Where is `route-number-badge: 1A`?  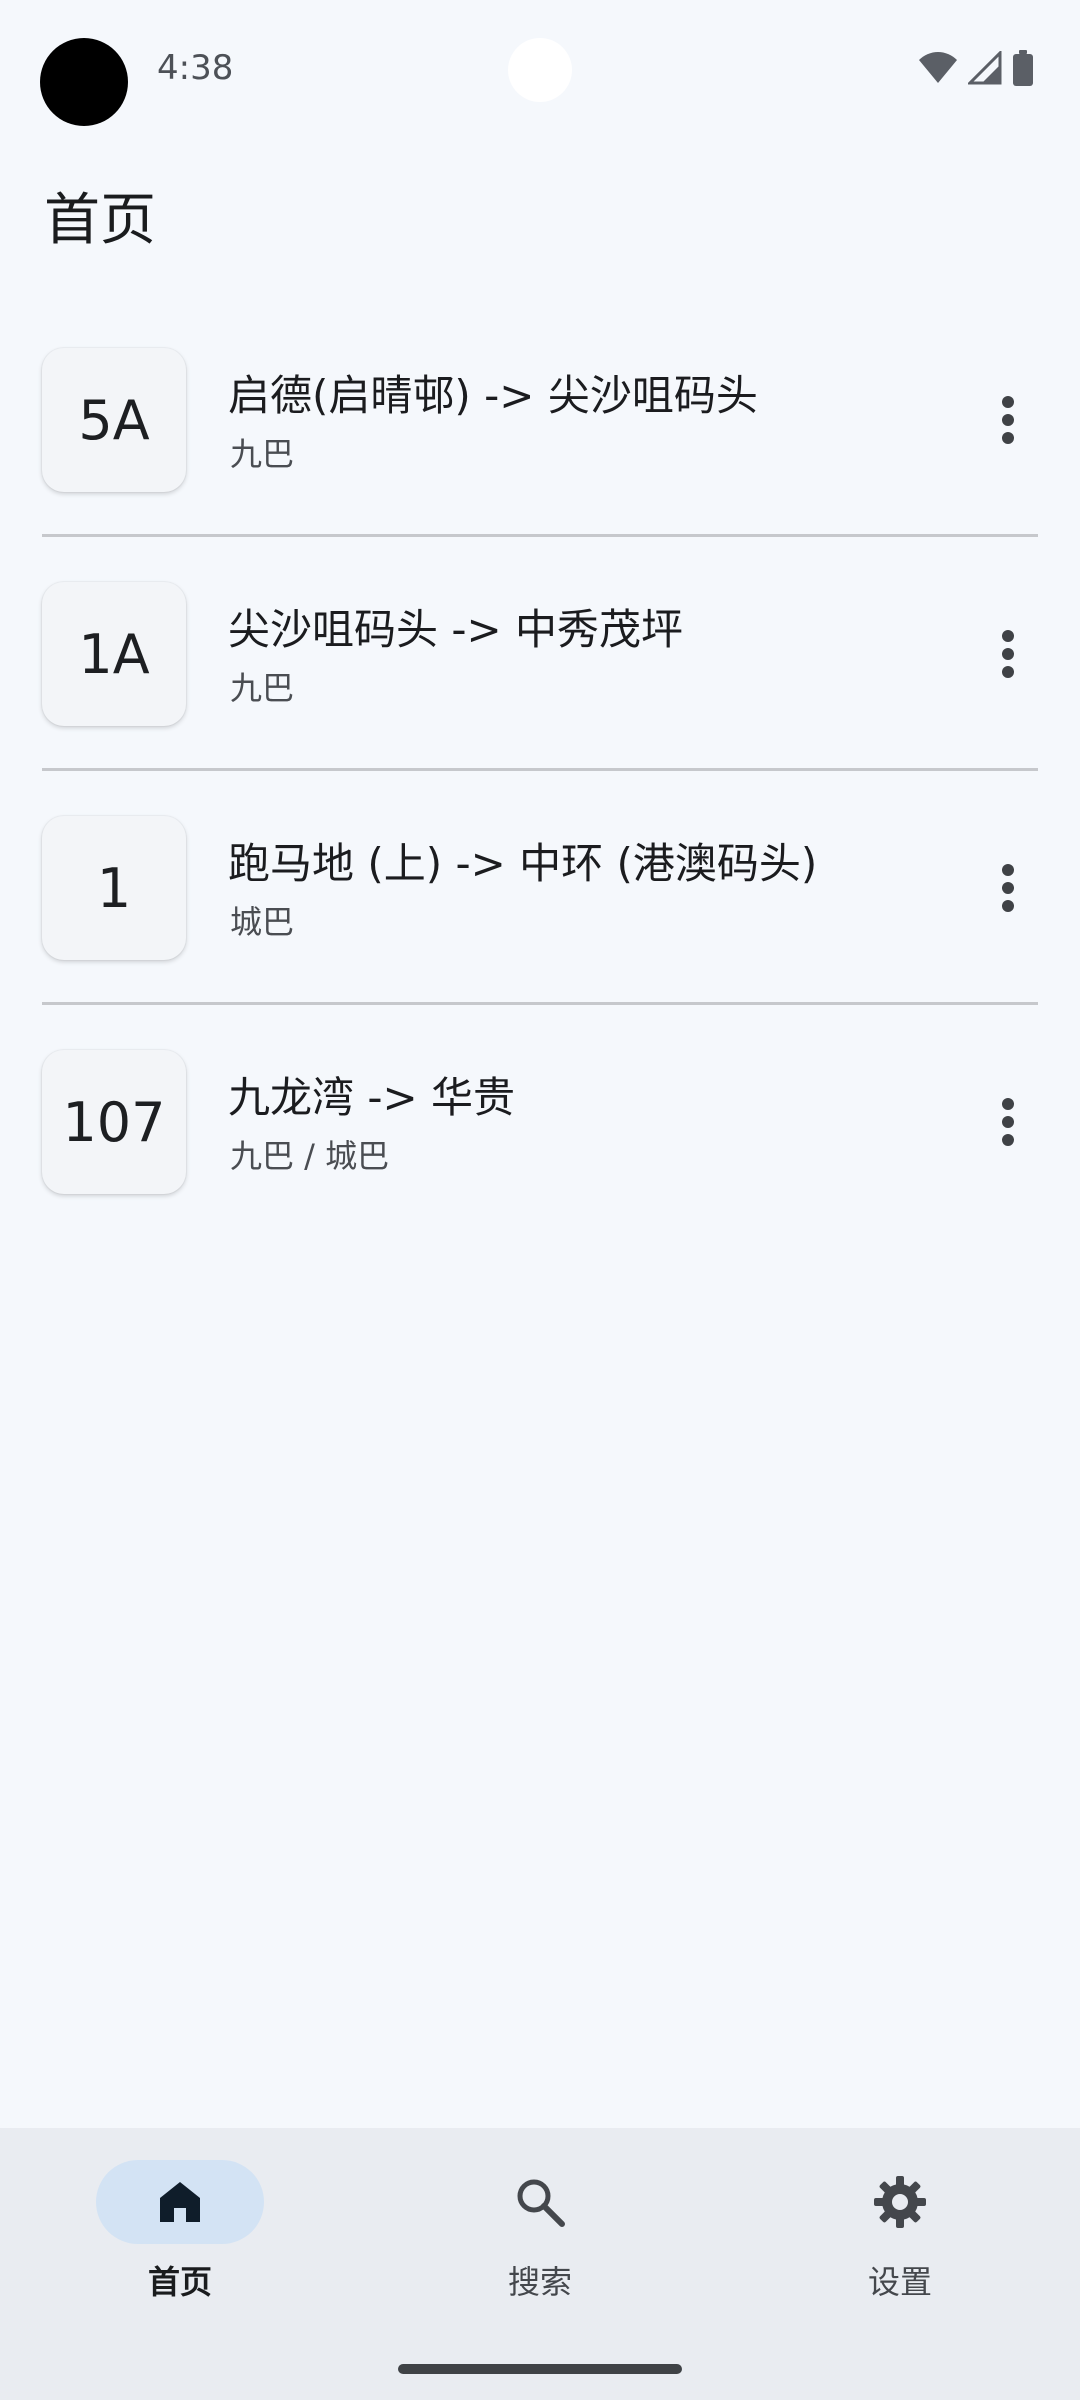
route-number-badge: 1A is located at coordinates (114, 654).